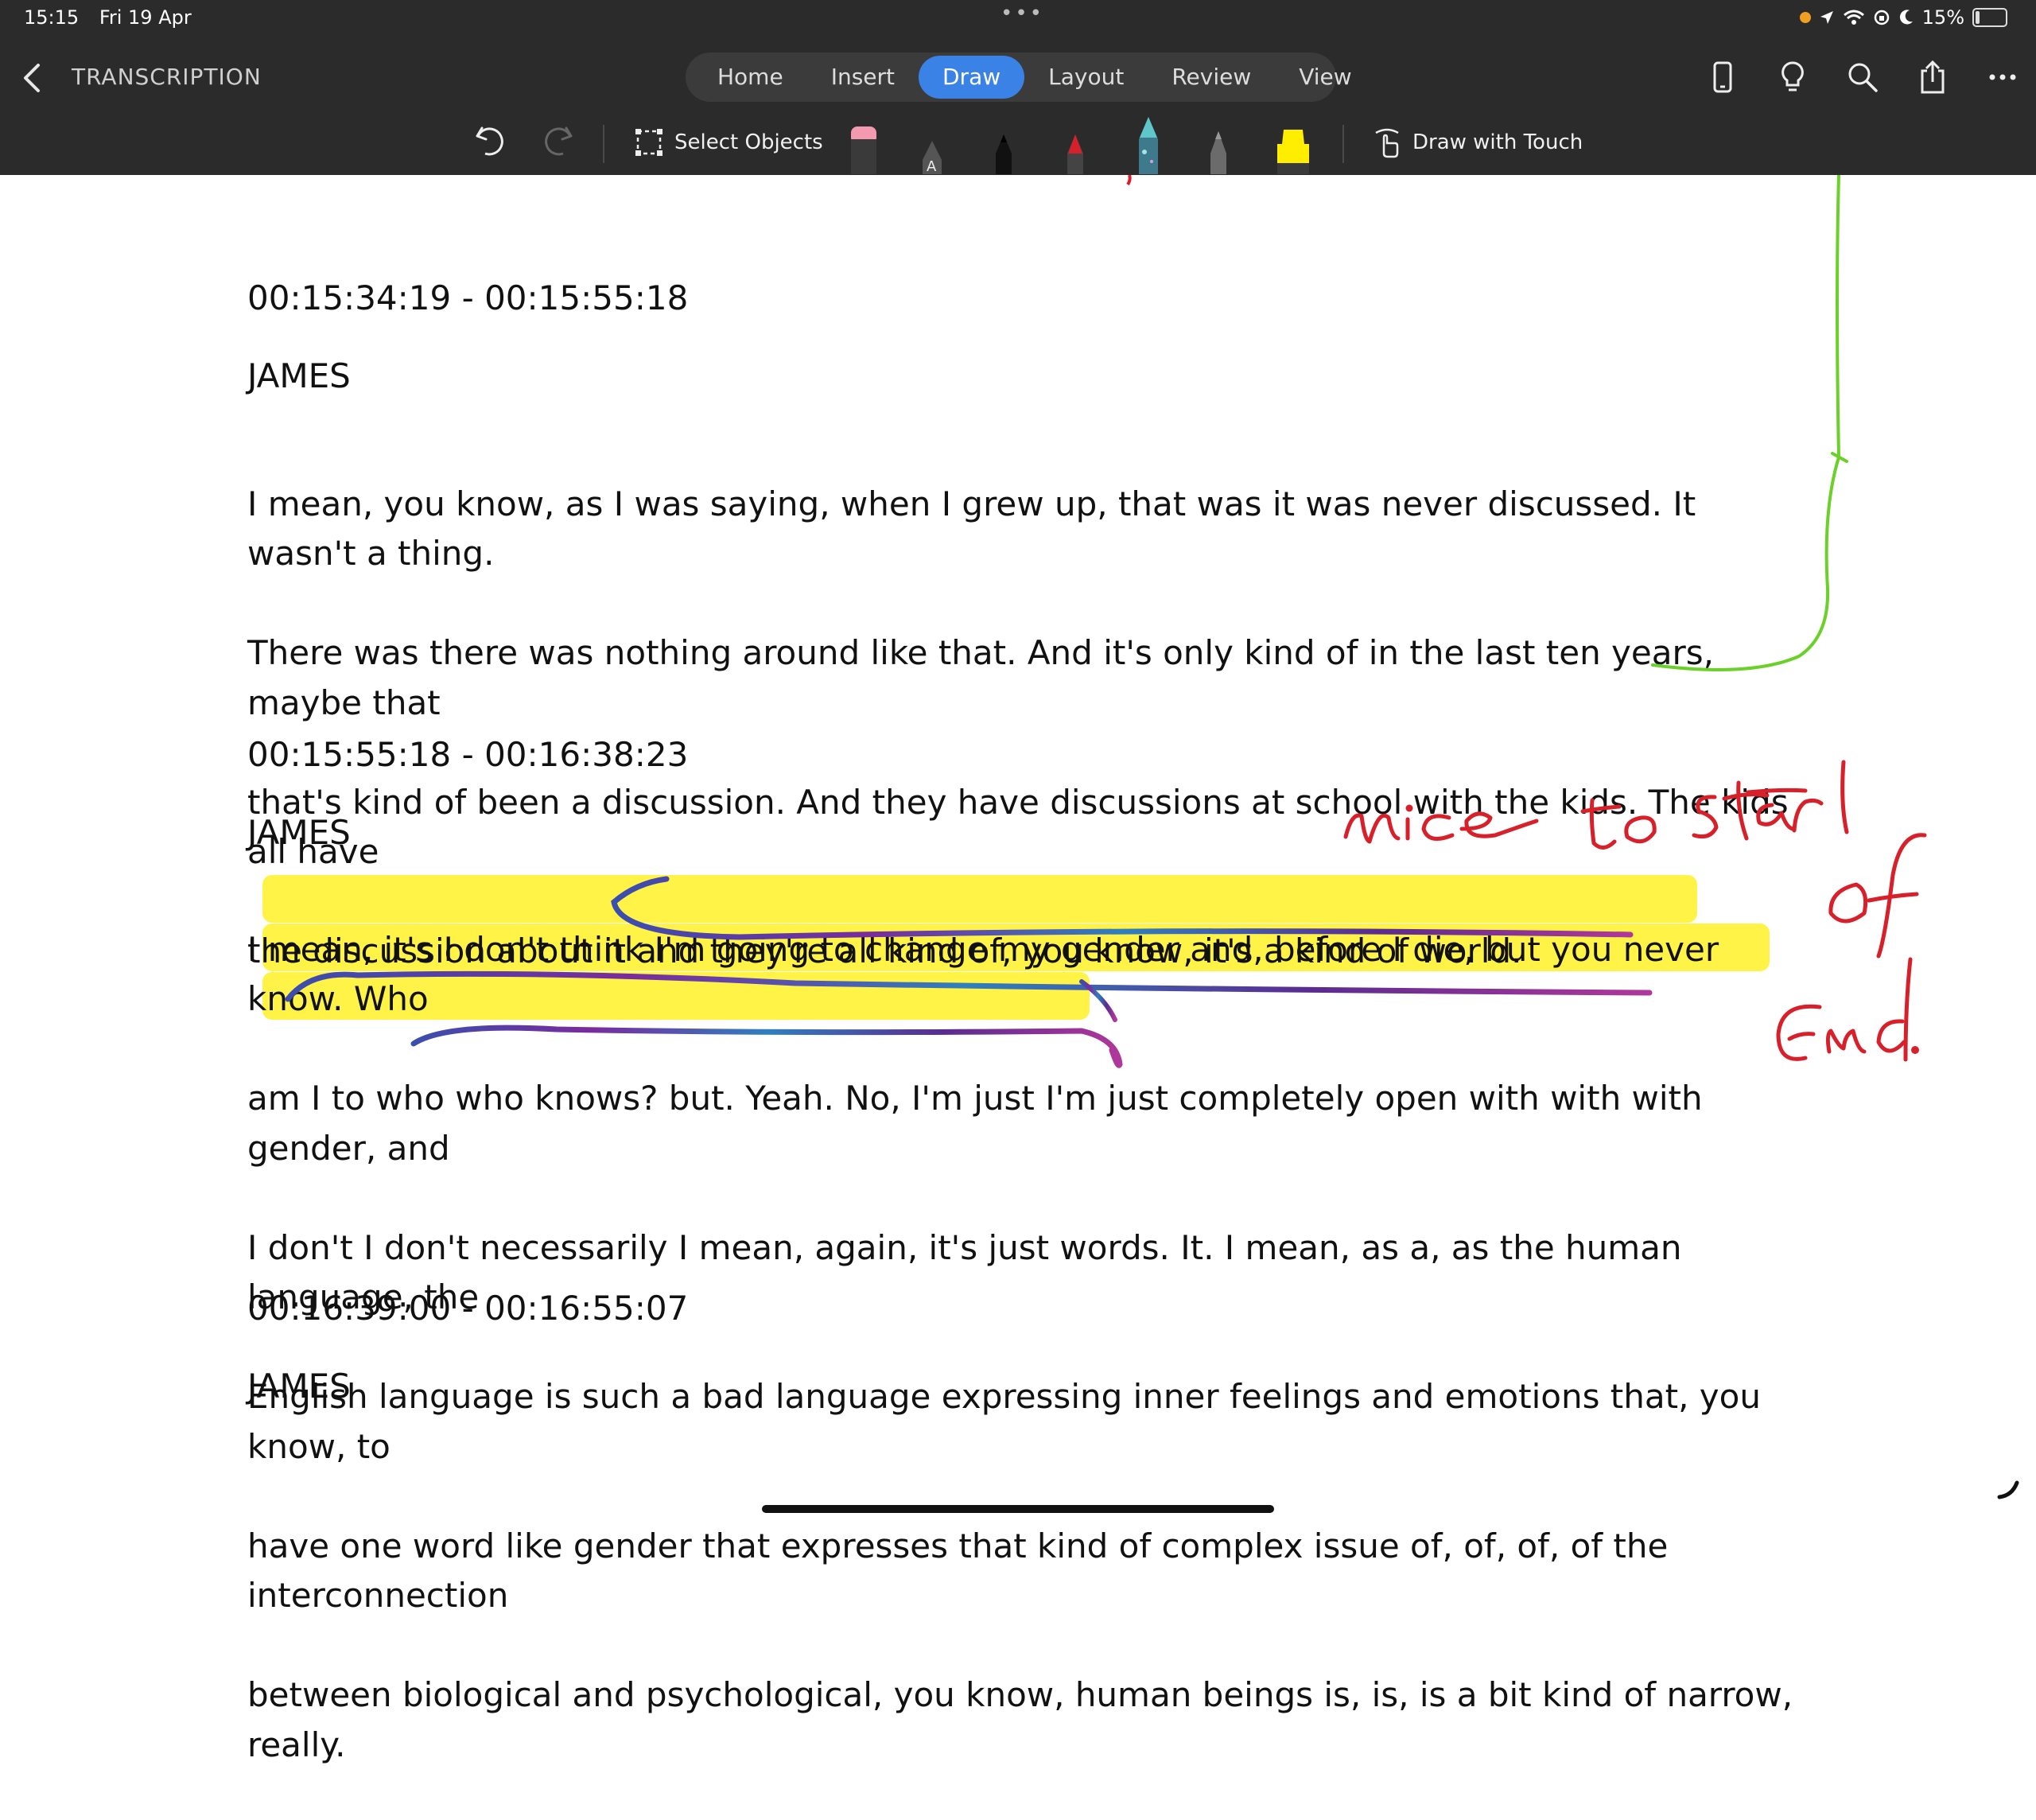  What do you see at coordinates (1826, 17) in the screenshot?
I see `location-icon` at bounding box center [1826, 17].